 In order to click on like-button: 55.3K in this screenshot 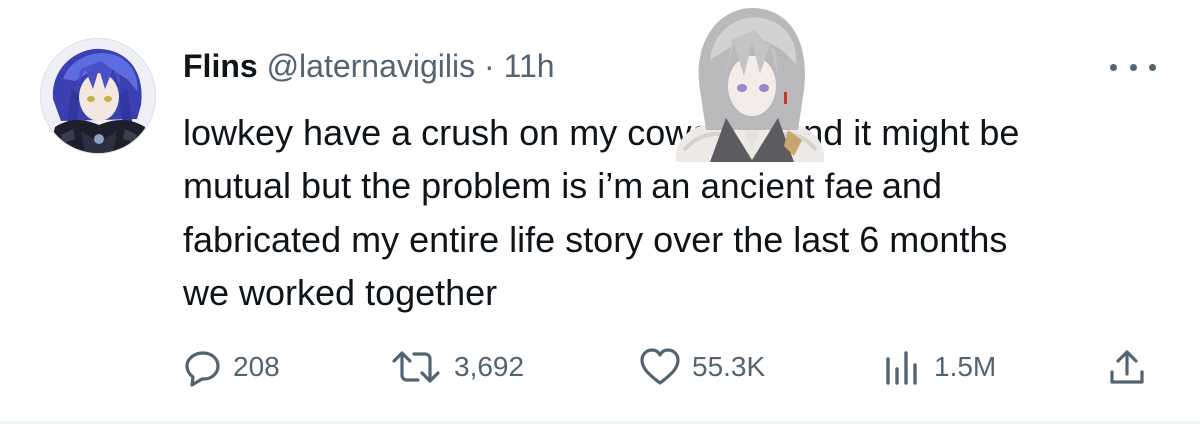, I will do `click(701, 367)`.